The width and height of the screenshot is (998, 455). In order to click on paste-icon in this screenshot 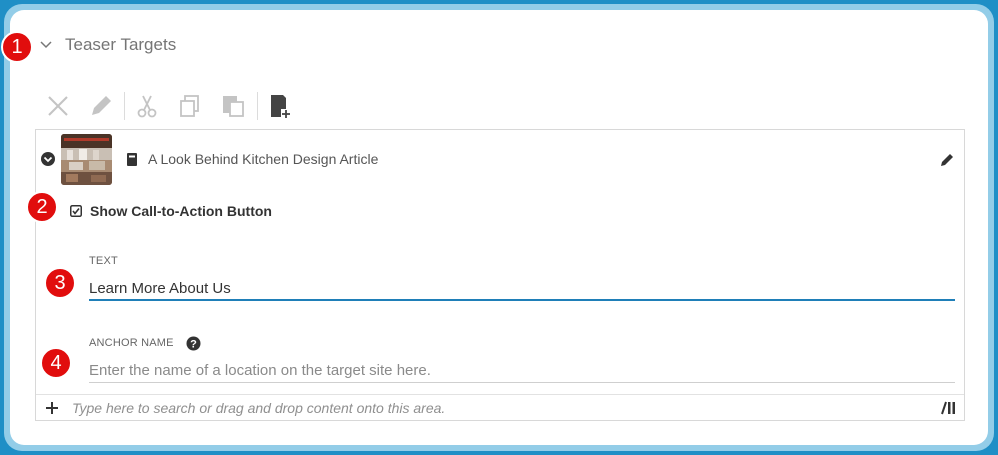, I will do `click(233, 106)`.